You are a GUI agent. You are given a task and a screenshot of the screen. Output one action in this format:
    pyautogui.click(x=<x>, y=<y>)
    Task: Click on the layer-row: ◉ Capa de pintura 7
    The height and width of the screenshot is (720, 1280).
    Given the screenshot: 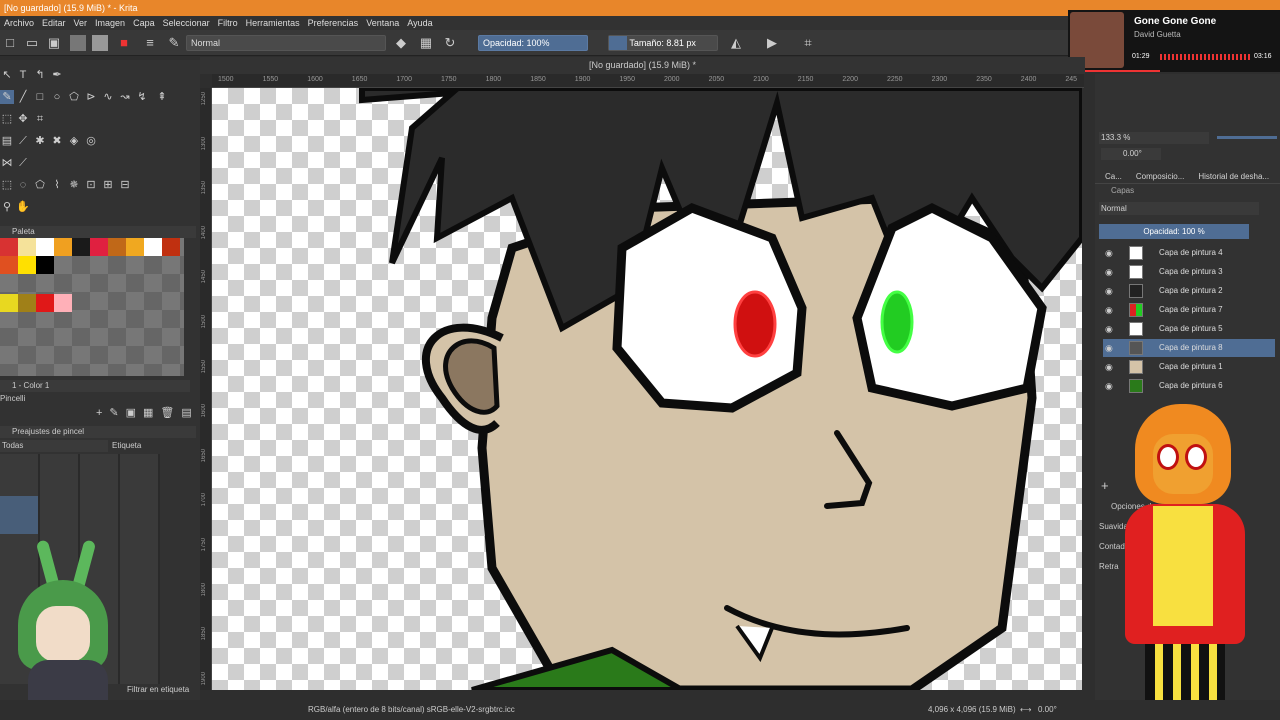 What is the action you would take?
    pyautogui.click(x=1189, y=310)
    